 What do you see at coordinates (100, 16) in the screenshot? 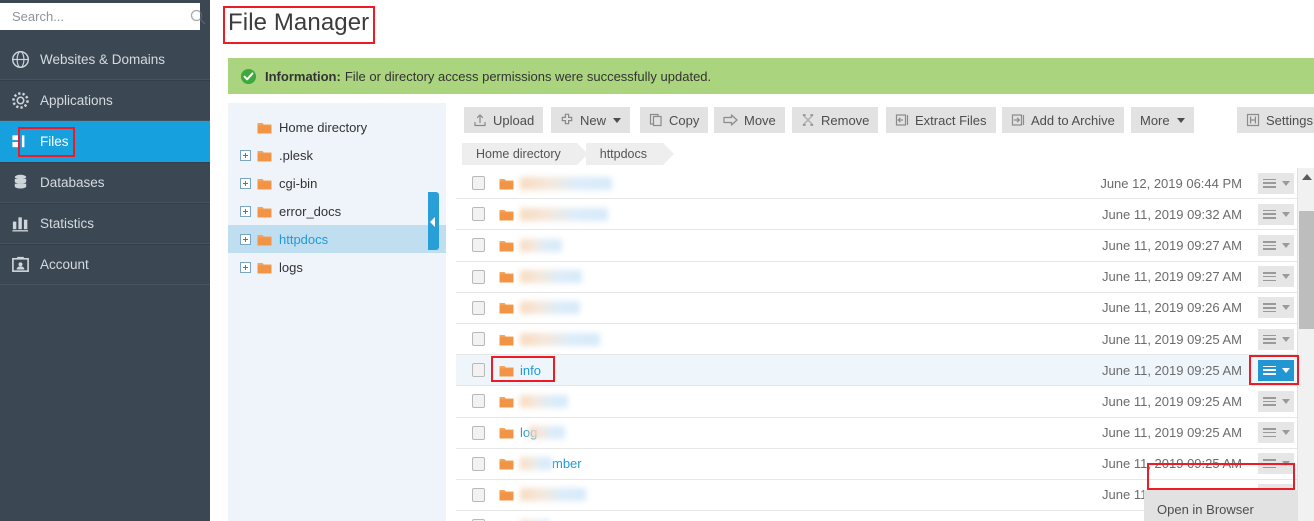
I see `search-input` at bounding box center [100, 16].